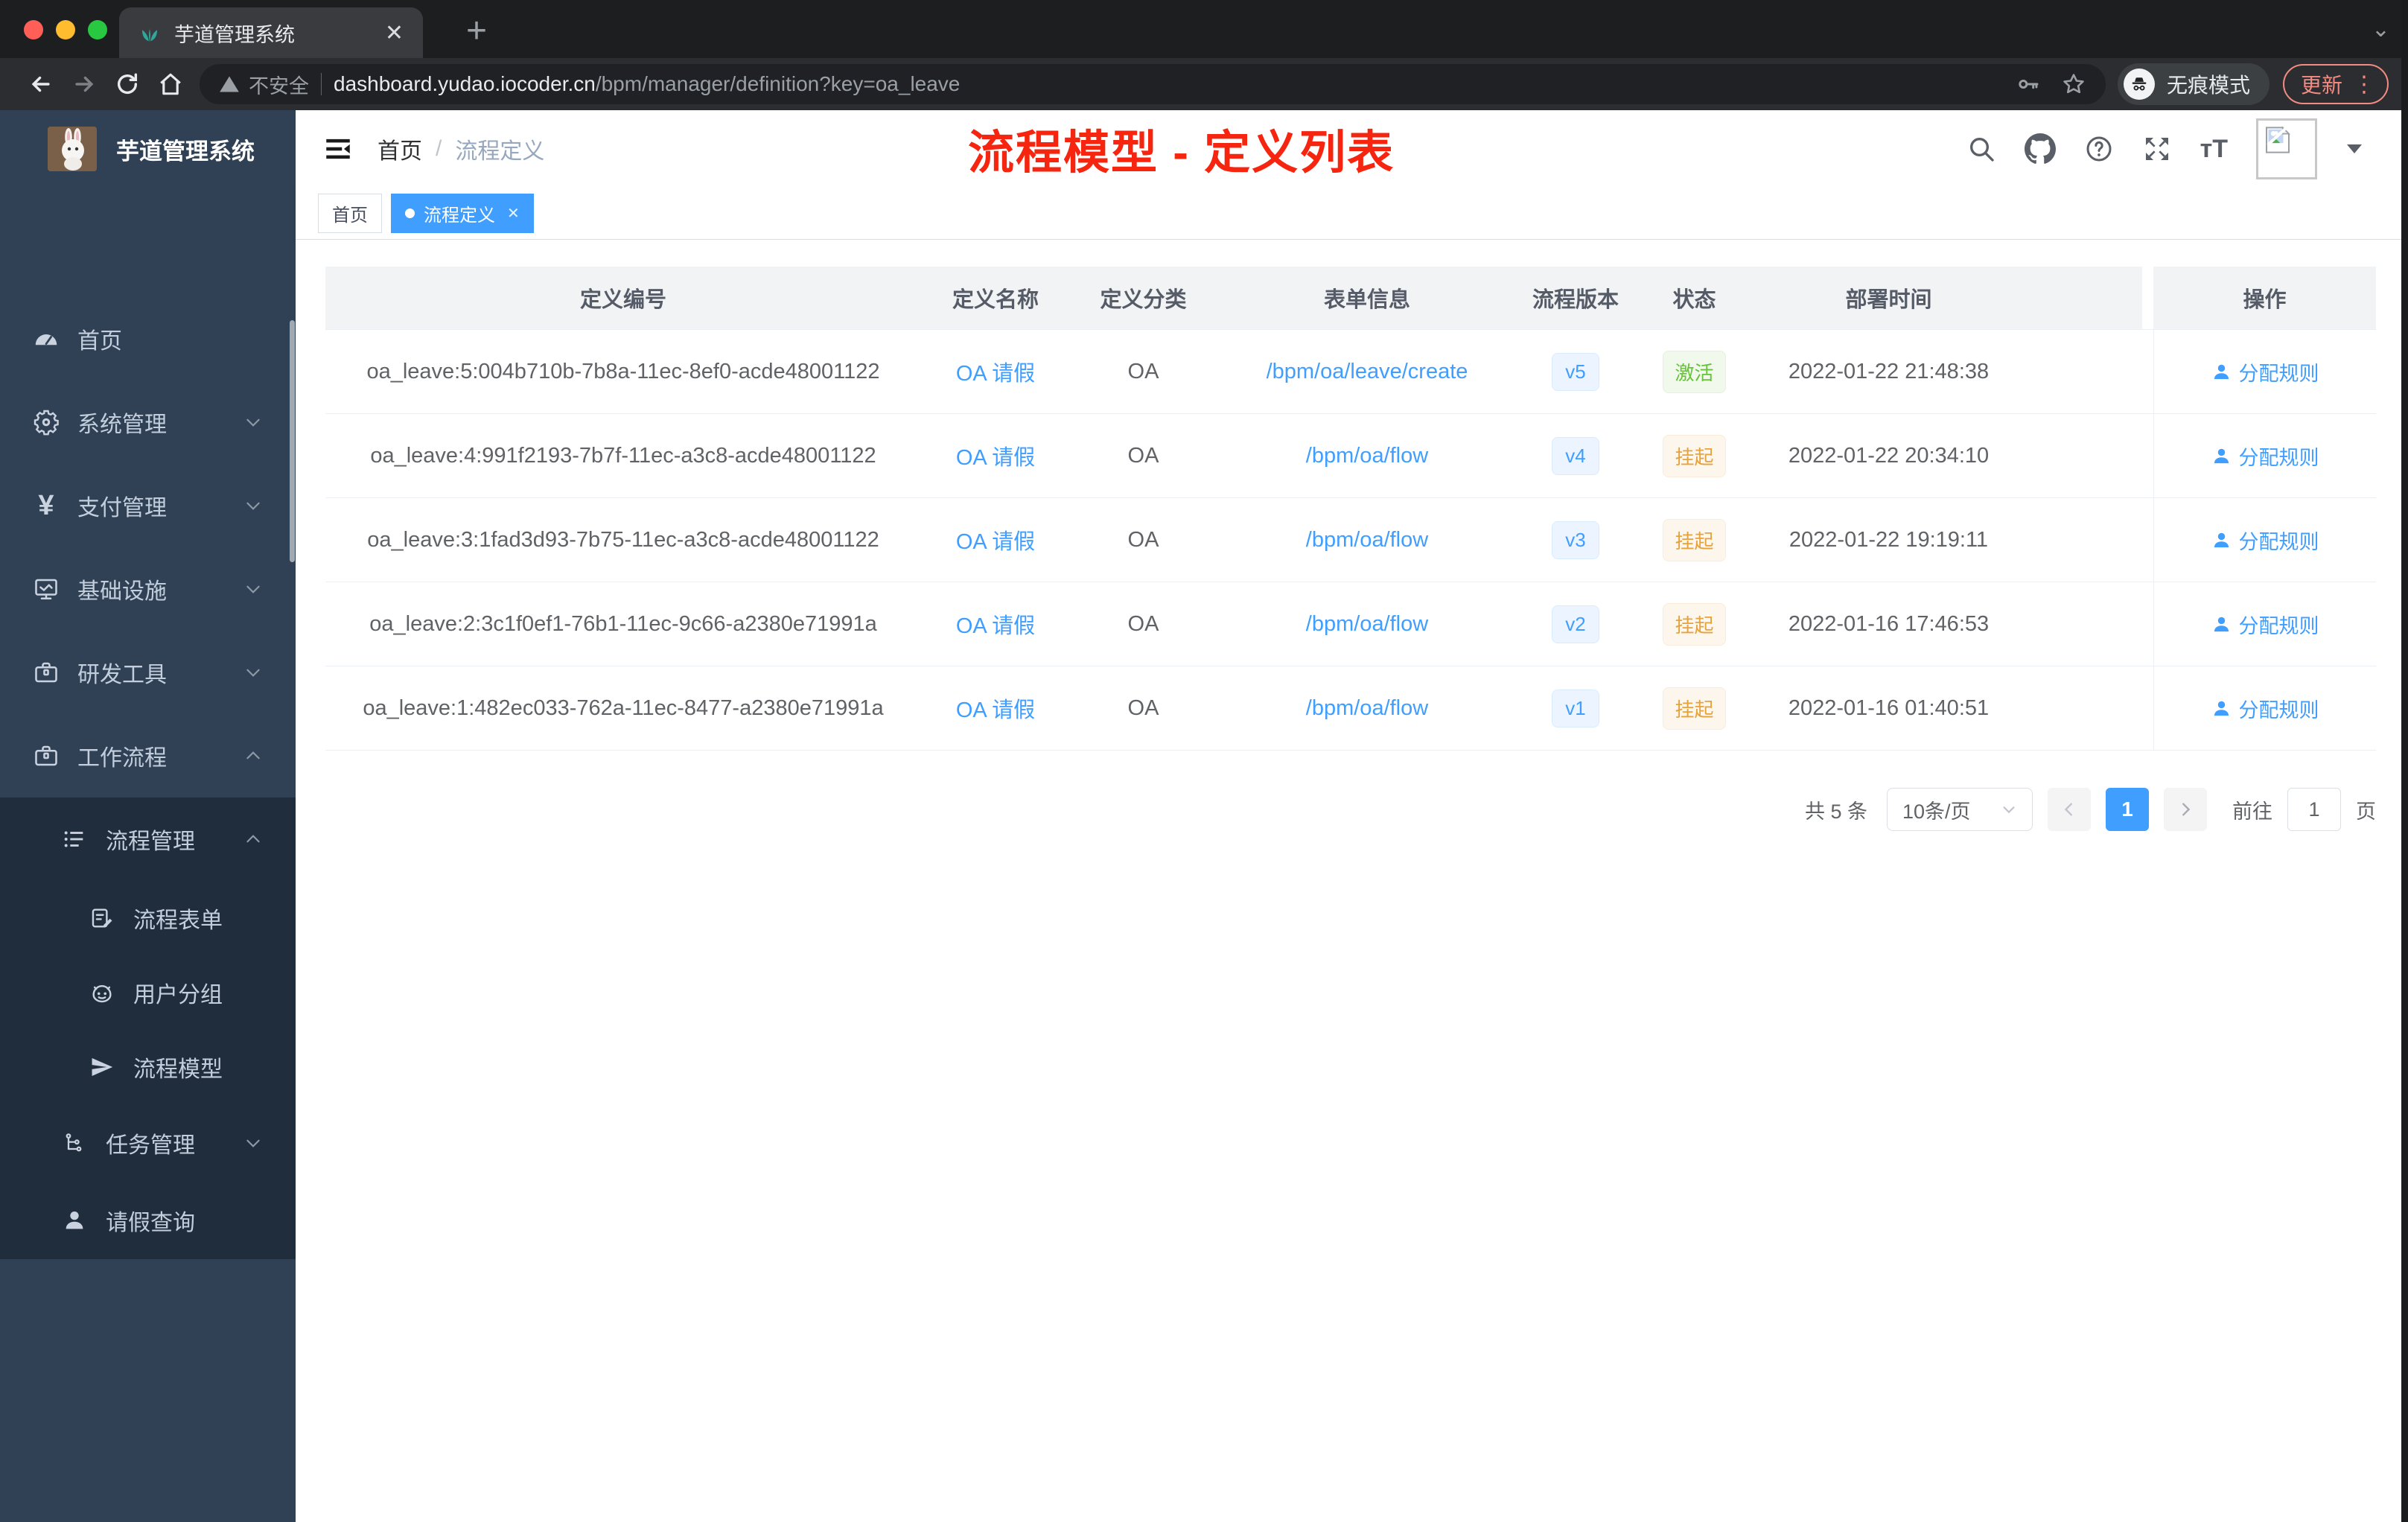 The width and height of the screenshot is (2408, 1522). Describe the element at coordinates (33, 29) in the screenshot. I see `close-window-button` at that location.